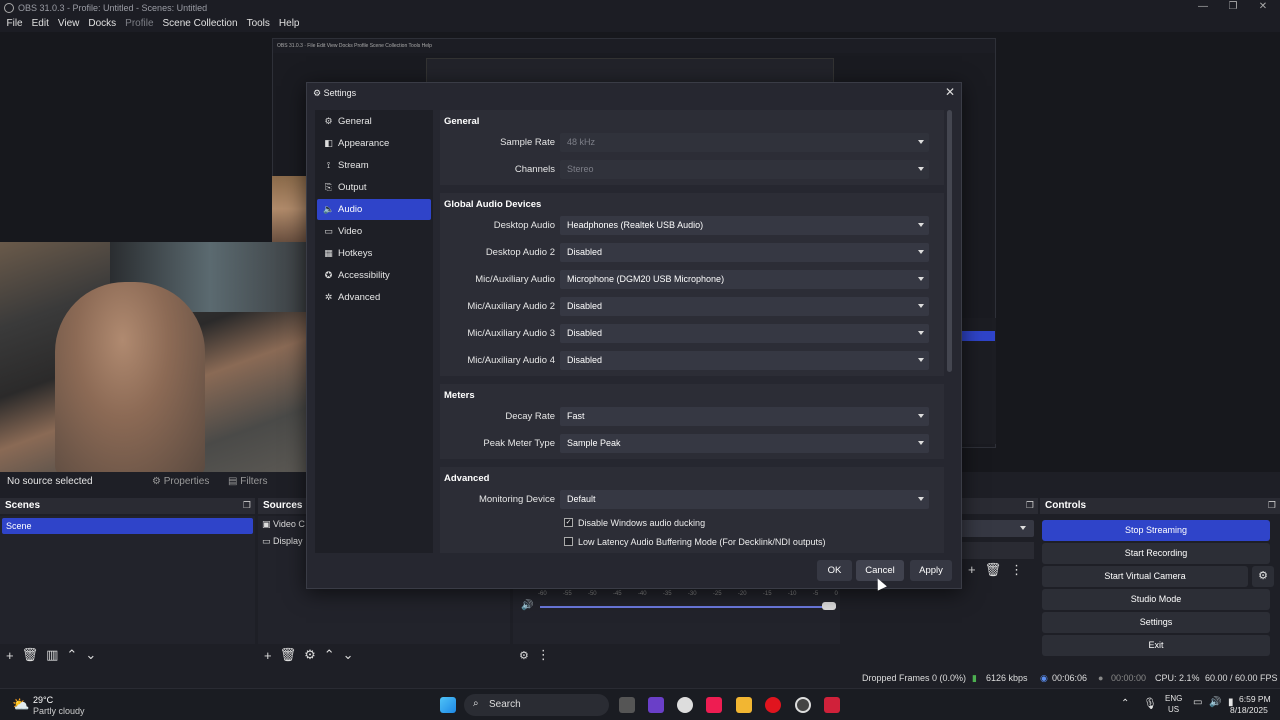 This screenshot has height=720, width=1280. What do you see at coordinates (997, 550) in the screenshot?
I see `duration-field` at bounding box center [997, 550].